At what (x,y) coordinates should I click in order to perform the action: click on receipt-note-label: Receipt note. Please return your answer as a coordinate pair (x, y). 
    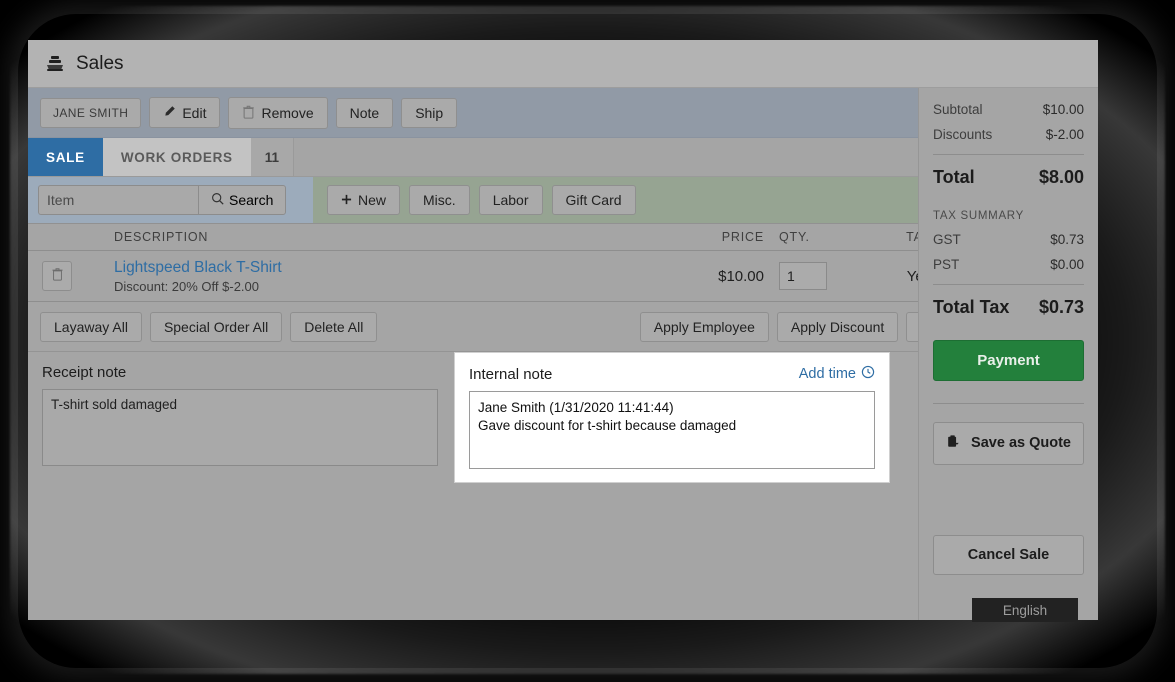
    Looking at the image, I should click on (84, 372).